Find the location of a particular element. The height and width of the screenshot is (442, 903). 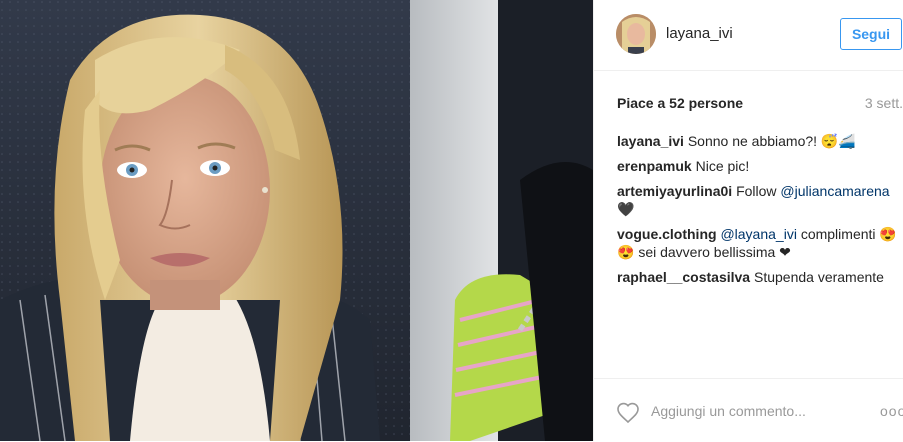

avatar-image is located at coordinates (636, 34).